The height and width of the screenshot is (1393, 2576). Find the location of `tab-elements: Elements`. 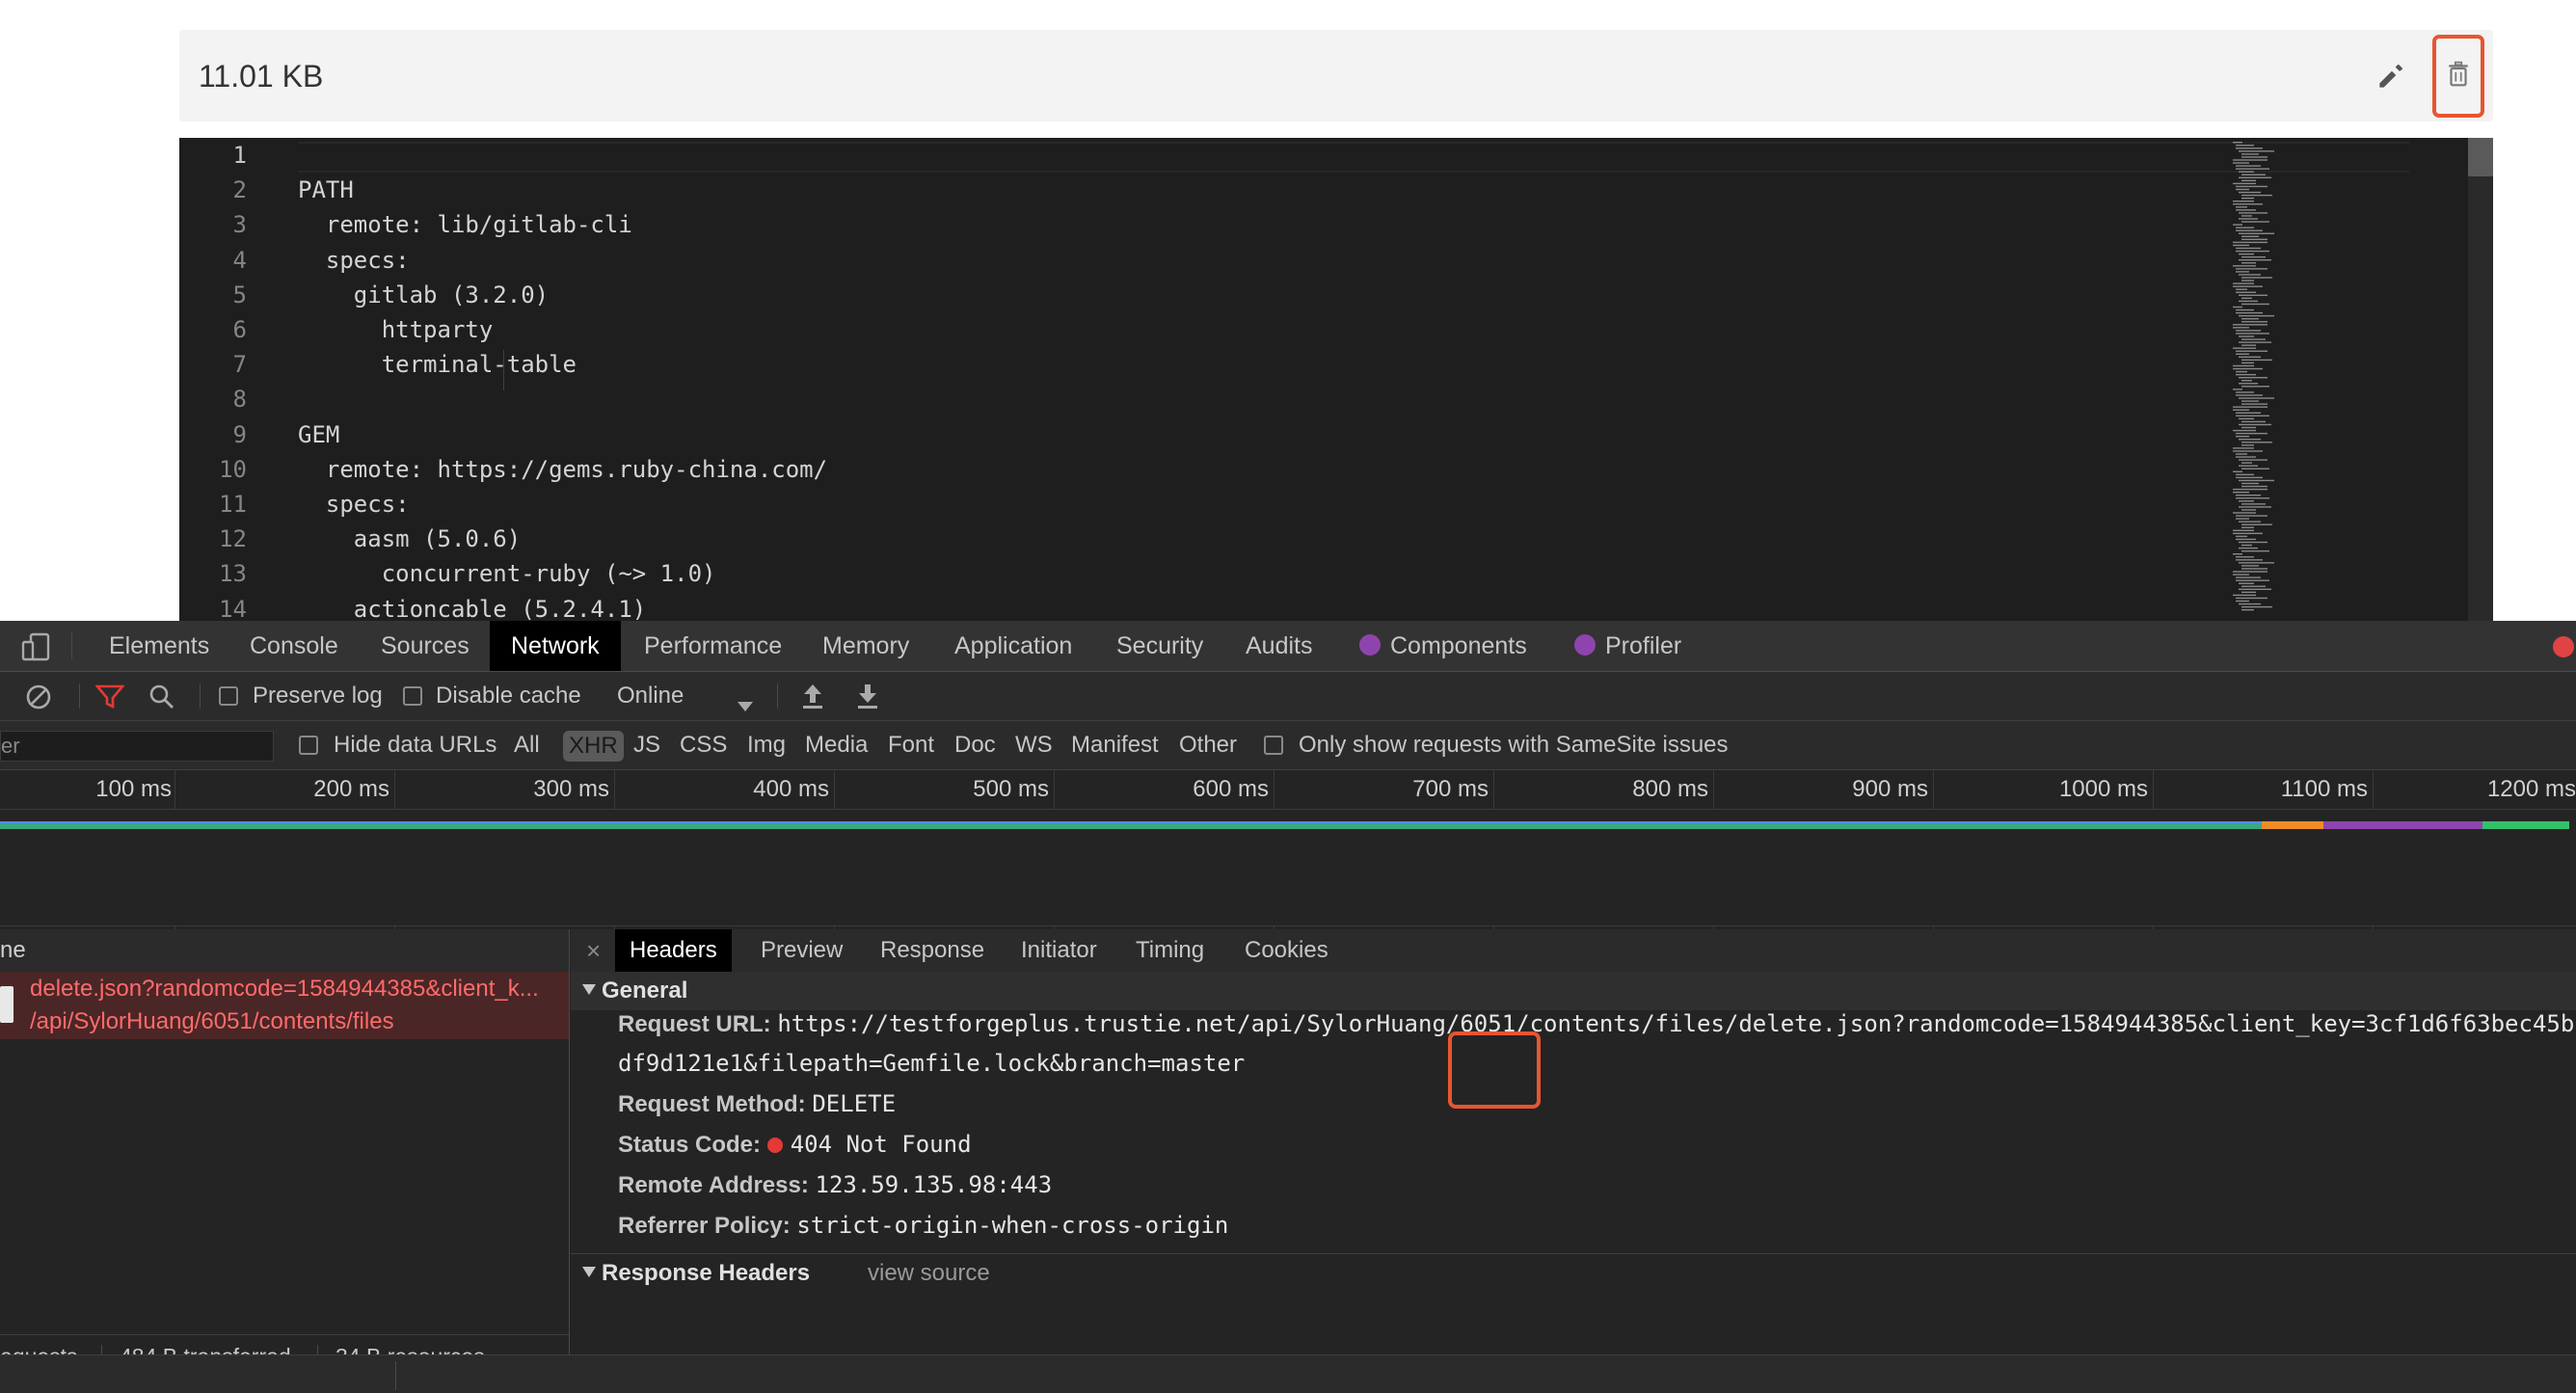

tab-elements: Elements is located at coordinates (159, 646).